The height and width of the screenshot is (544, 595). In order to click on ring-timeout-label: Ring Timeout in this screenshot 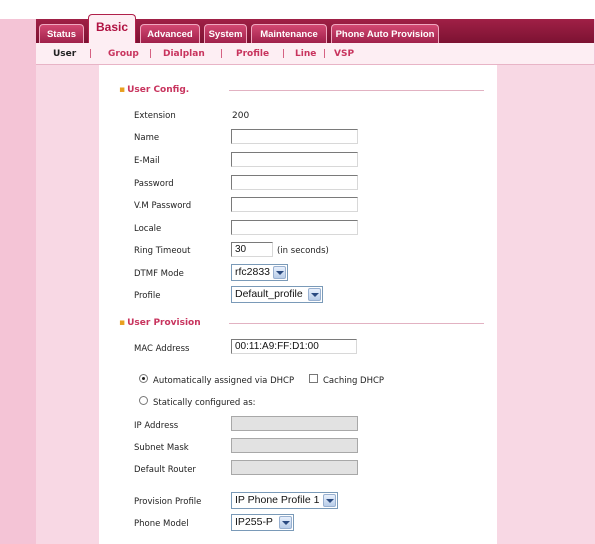, I will do `click(162, 251)`.